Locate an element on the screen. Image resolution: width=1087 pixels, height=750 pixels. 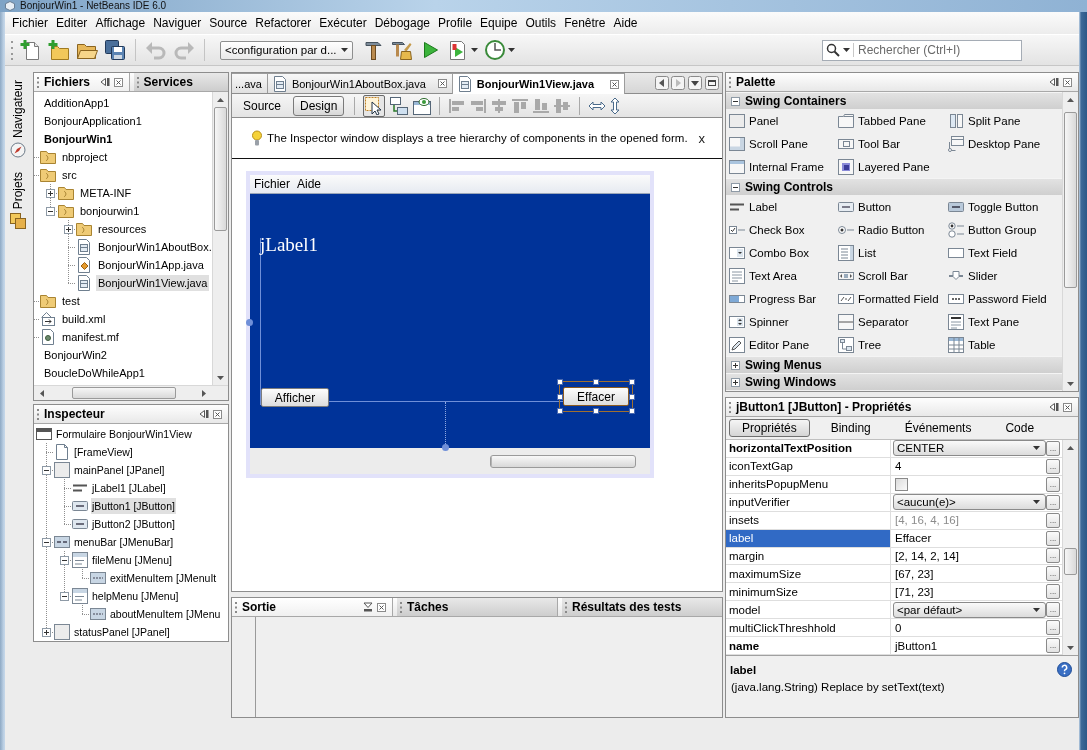
folder-item: src is located at coordinates (69, 175).